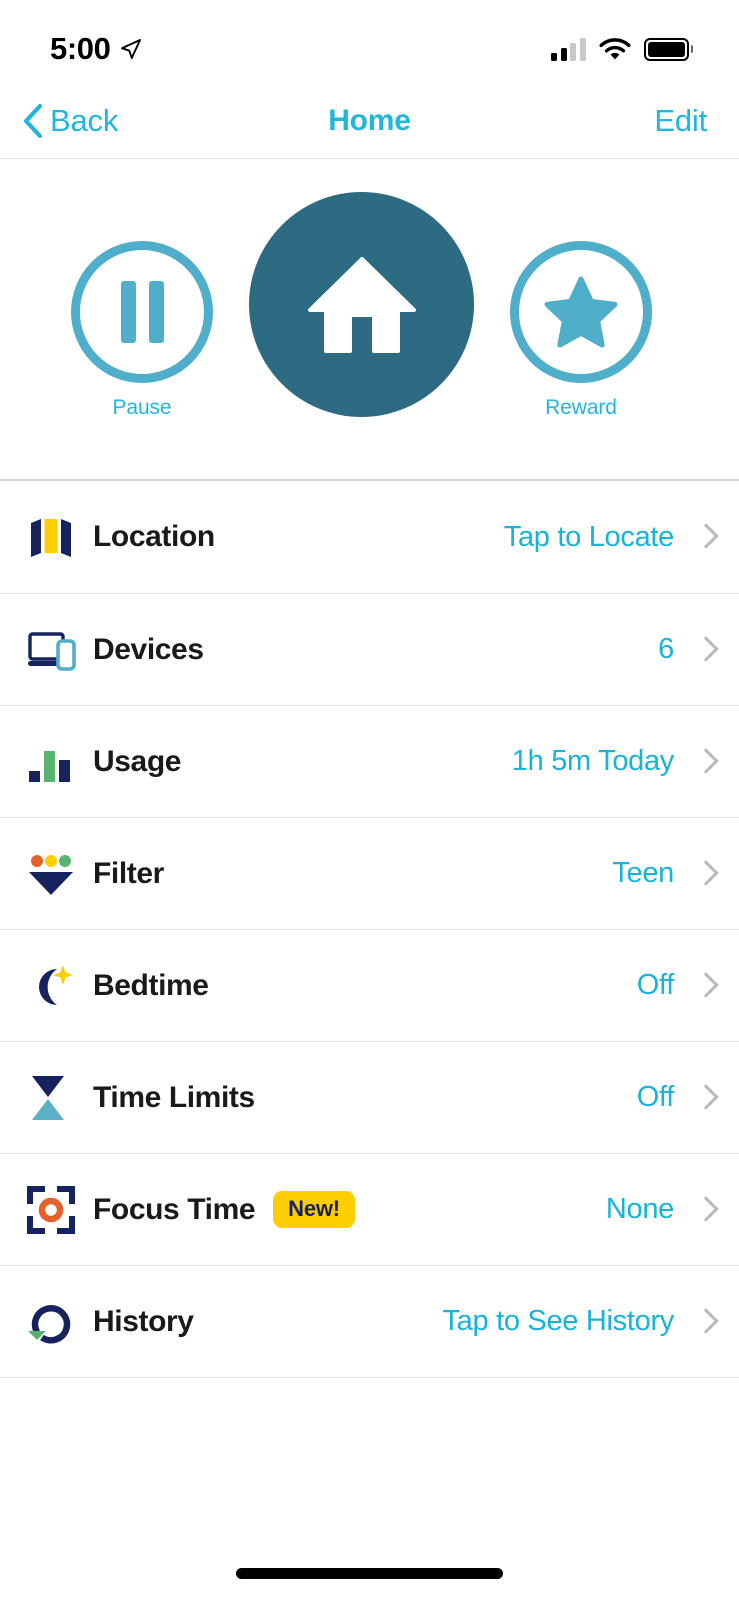 Image resolution: width=739 pixels, height=1600 pixels. What do you see at coordinates (143, 1321) in the screenshot?
I see `list-item-label: History` at bounding box center [143, 1321].